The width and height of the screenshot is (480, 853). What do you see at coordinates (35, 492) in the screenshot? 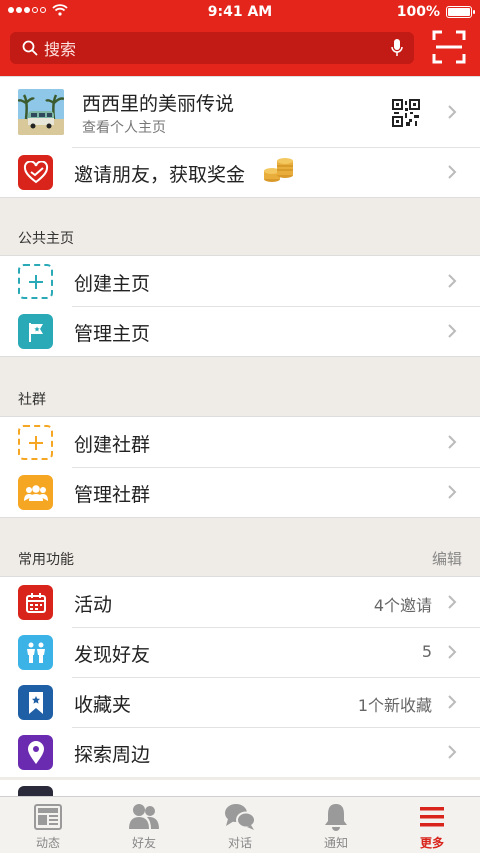
I see `group-people-icon` at bounding box center [35, 492].